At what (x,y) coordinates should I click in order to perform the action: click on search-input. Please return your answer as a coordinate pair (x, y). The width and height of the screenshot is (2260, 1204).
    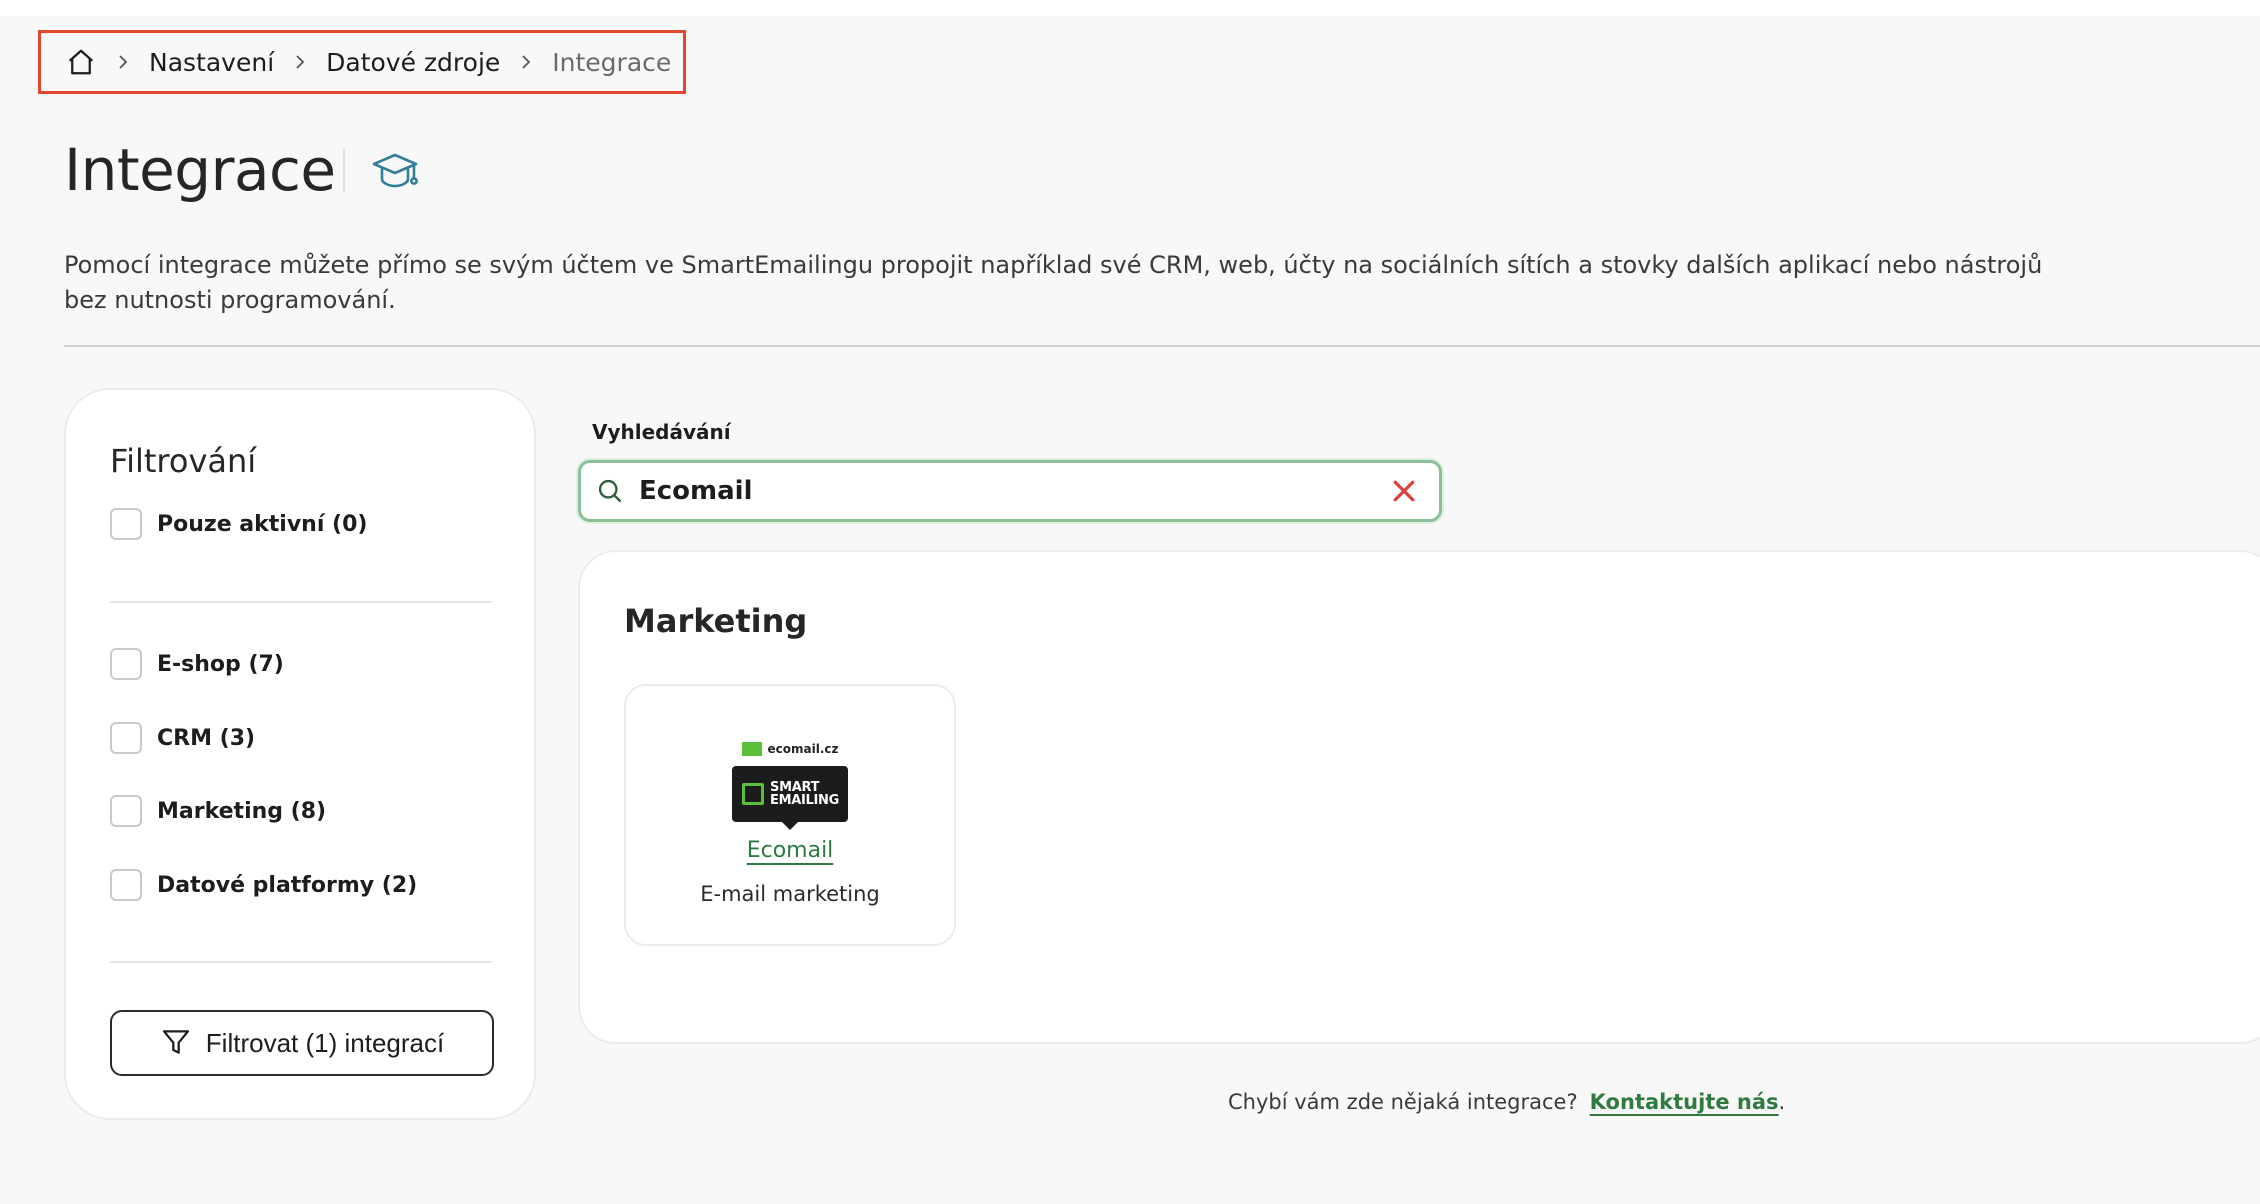
    Looking at the image, I should click on (1009, 491).